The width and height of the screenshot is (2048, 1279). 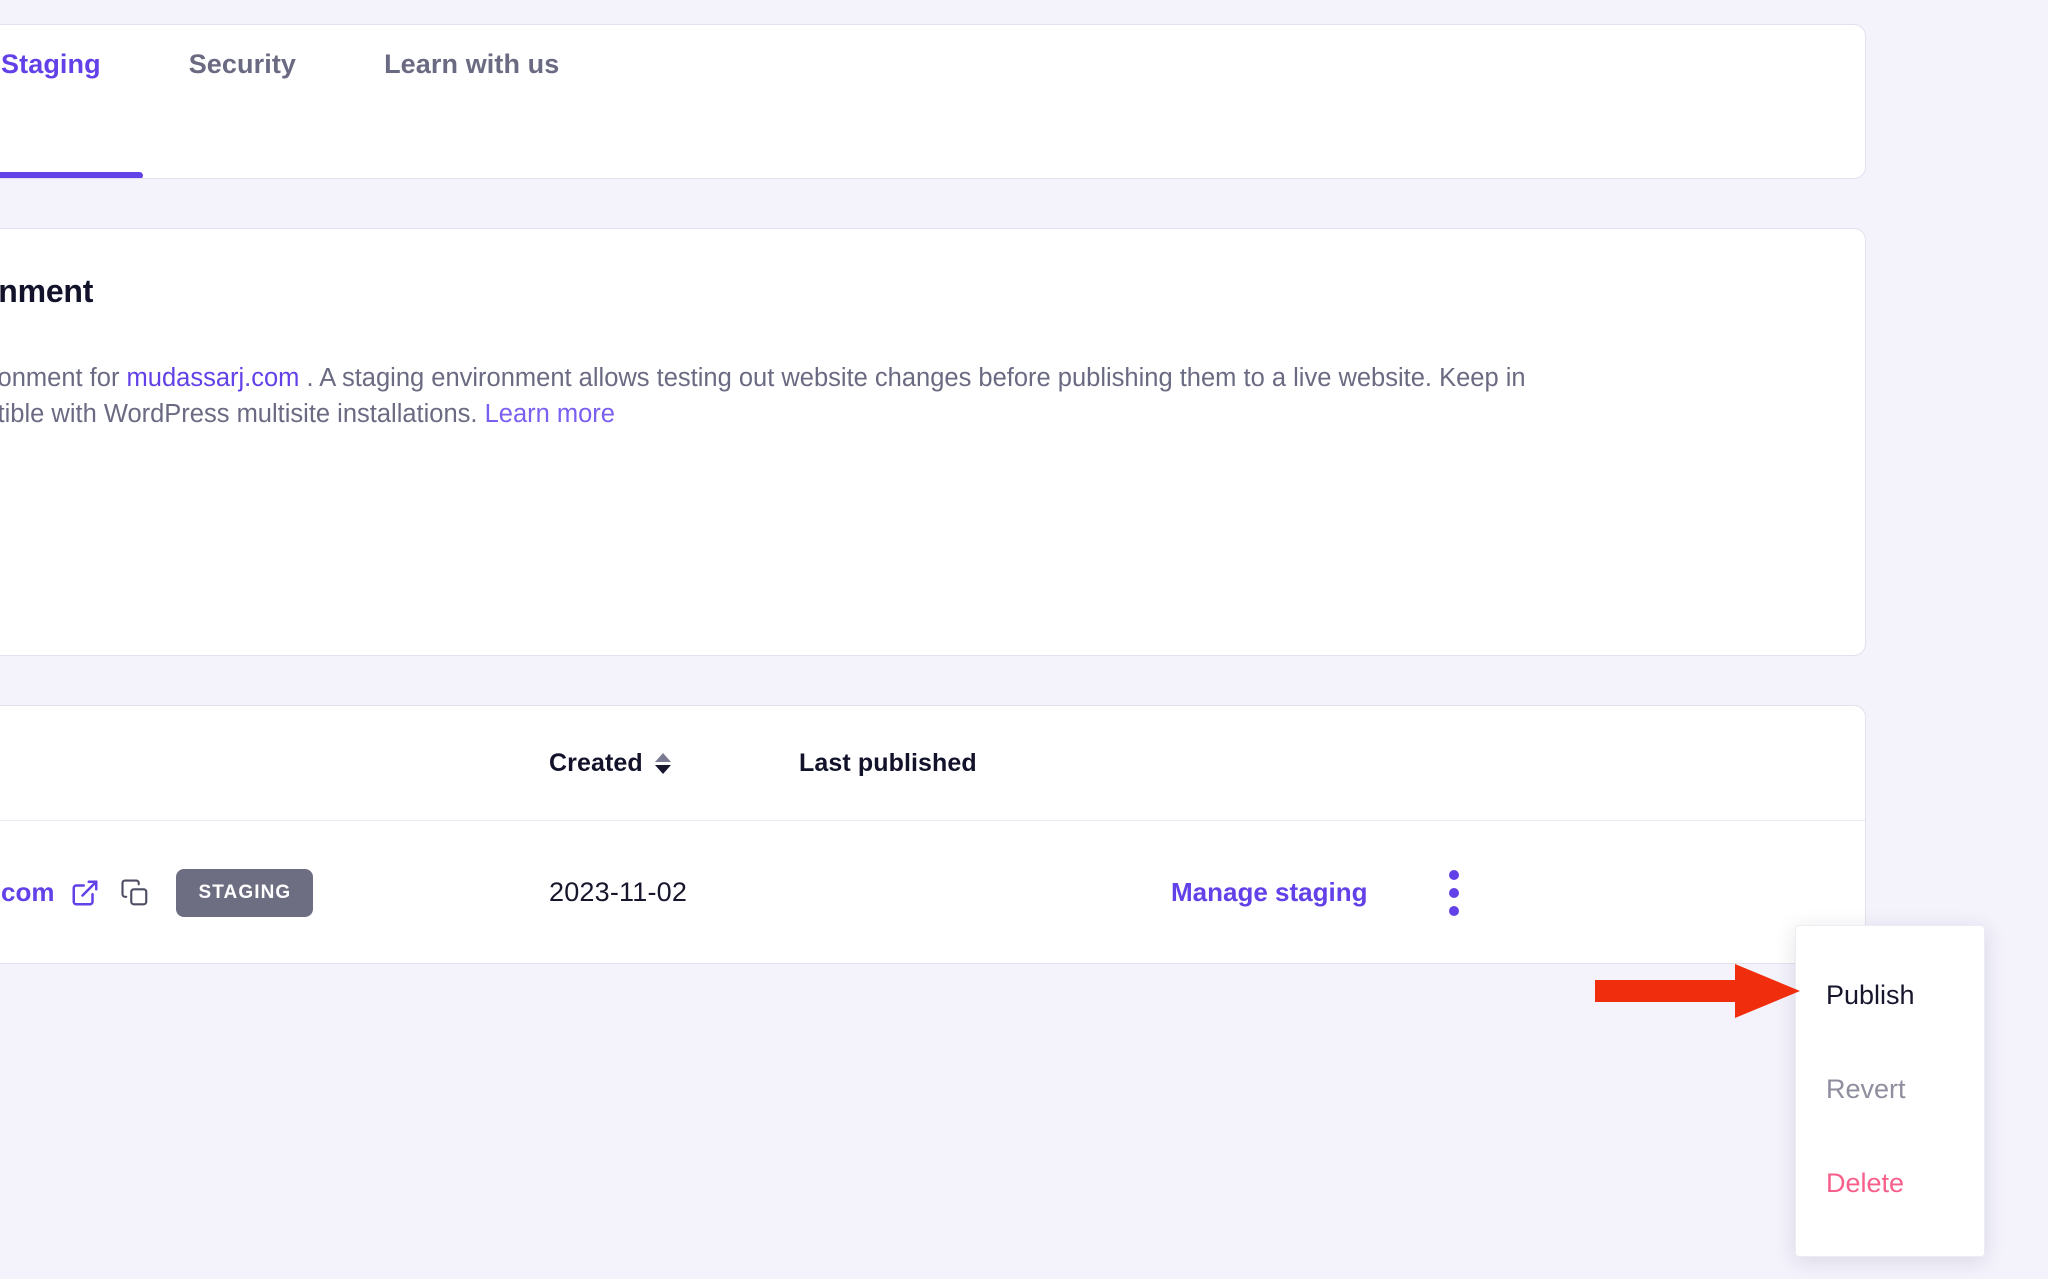 I want to click on learn-more-link: Learn more, so click(x=550, y=414).